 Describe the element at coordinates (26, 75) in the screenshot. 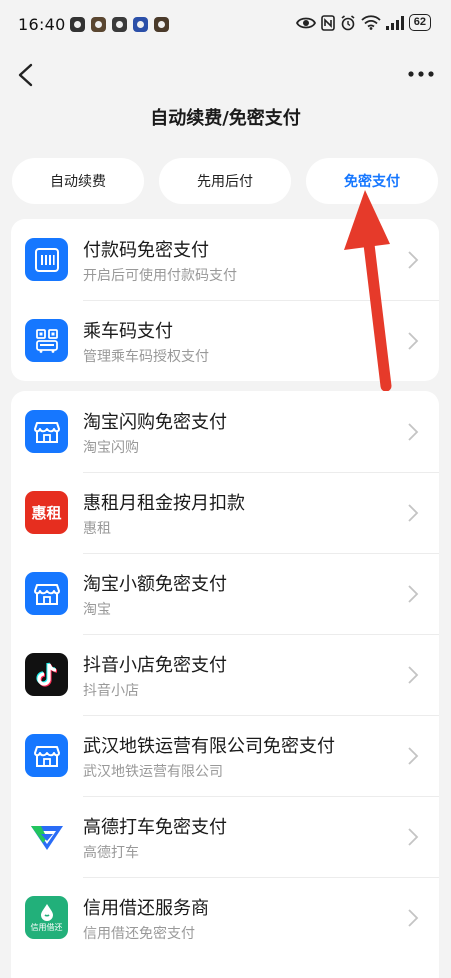

I see `back-chevron-icon` at that location.